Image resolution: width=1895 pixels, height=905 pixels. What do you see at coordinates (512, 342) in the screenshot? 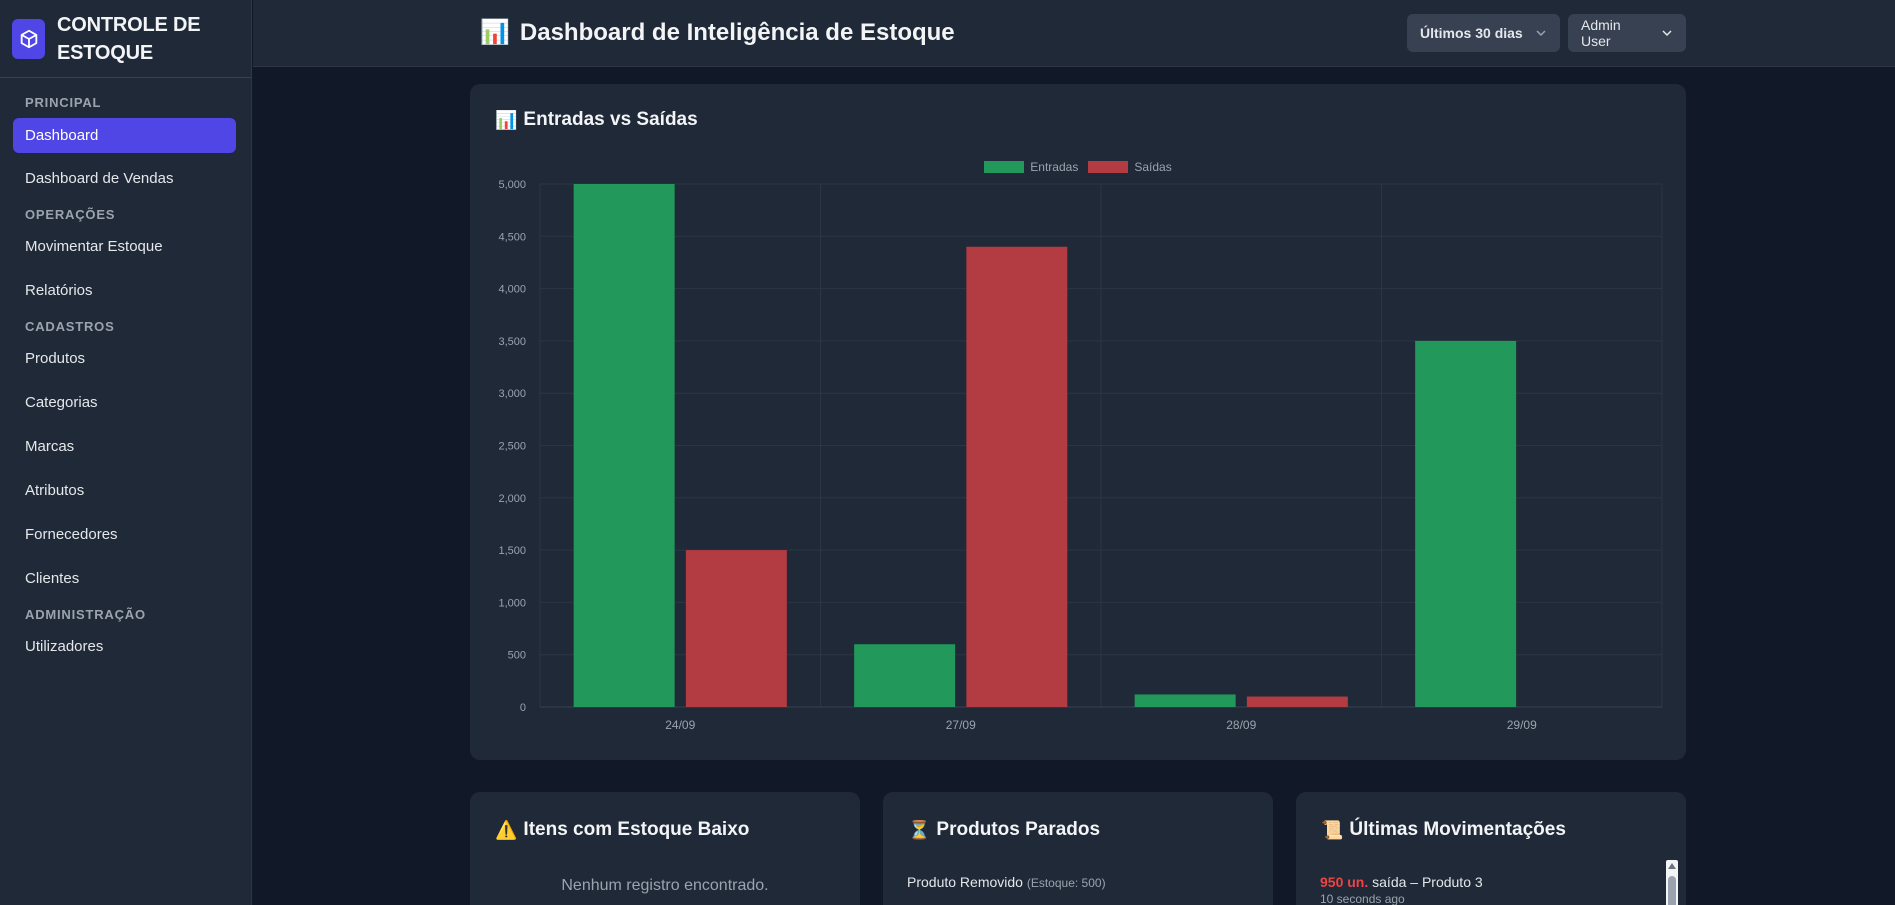
I see `y-tick-label: 3,500` at bounding box center [512, 342].